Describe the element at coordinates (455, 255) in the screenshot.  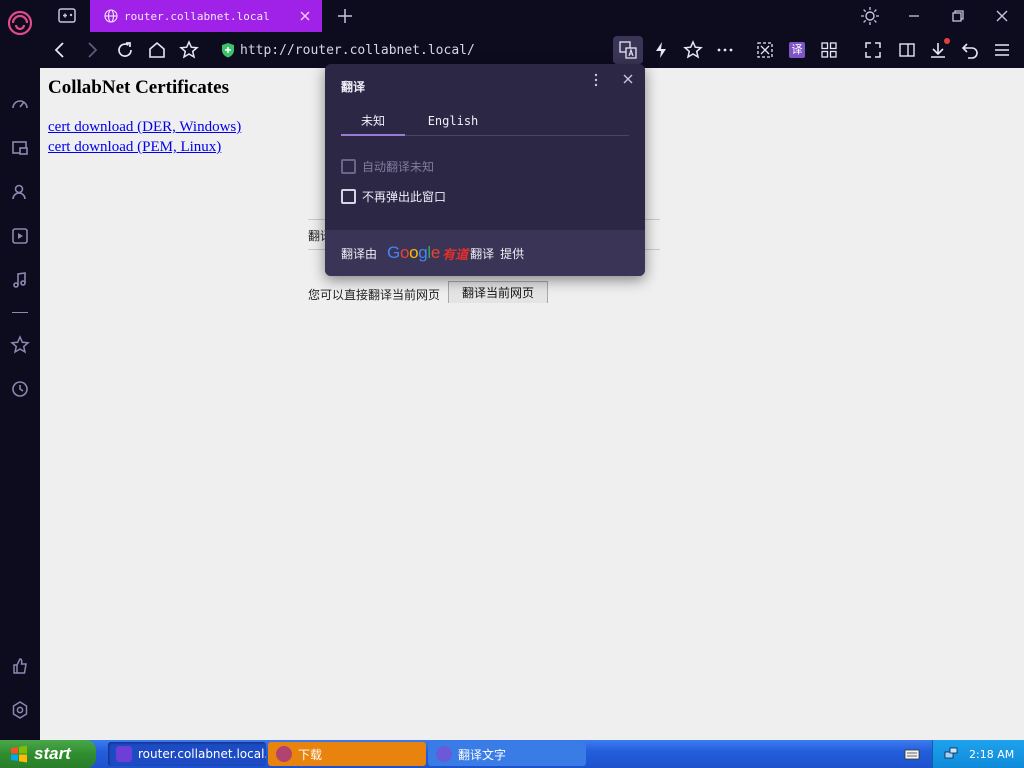
I see `youdao-logo: 有道` at that location.